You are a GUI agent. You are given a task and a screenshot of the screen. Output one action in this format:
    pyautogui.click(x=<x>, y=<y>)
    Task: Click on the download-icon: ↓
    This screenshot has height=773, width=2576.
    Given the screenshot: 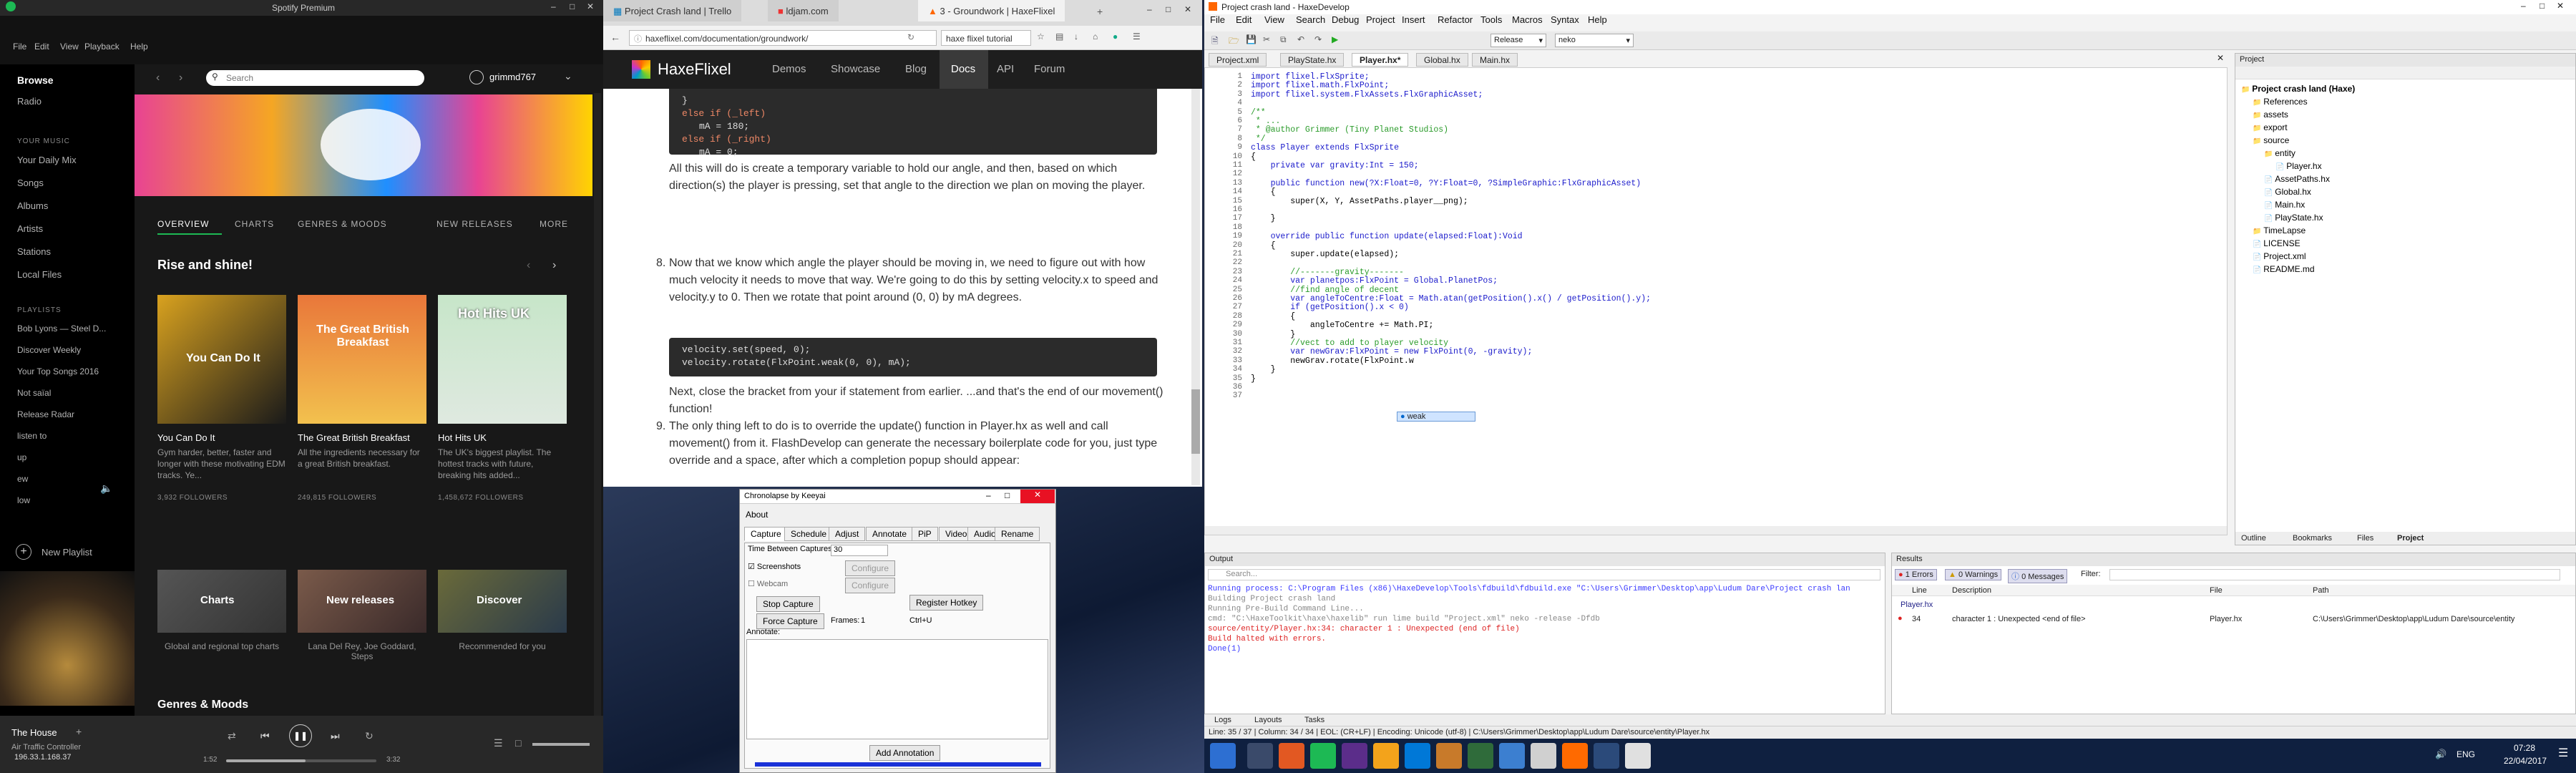 What is the action you would take?
    pyautogui.click(x=1076, y=36)
    